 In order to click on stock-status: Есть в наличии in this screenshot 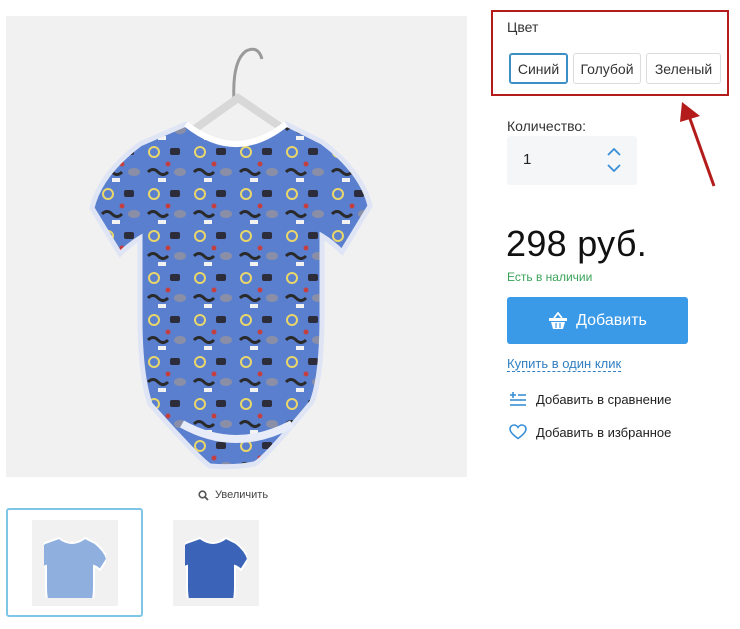, I will do `click(550, 277)`.